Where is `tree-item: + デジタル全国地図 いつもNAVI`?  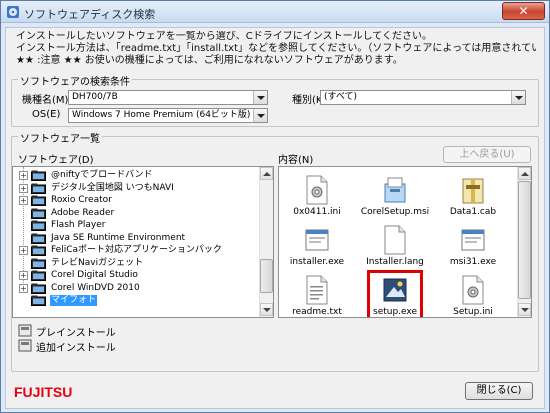
tree-item: + デジタル全国地図 いつもNAVI is located at coordinates (138, 188).